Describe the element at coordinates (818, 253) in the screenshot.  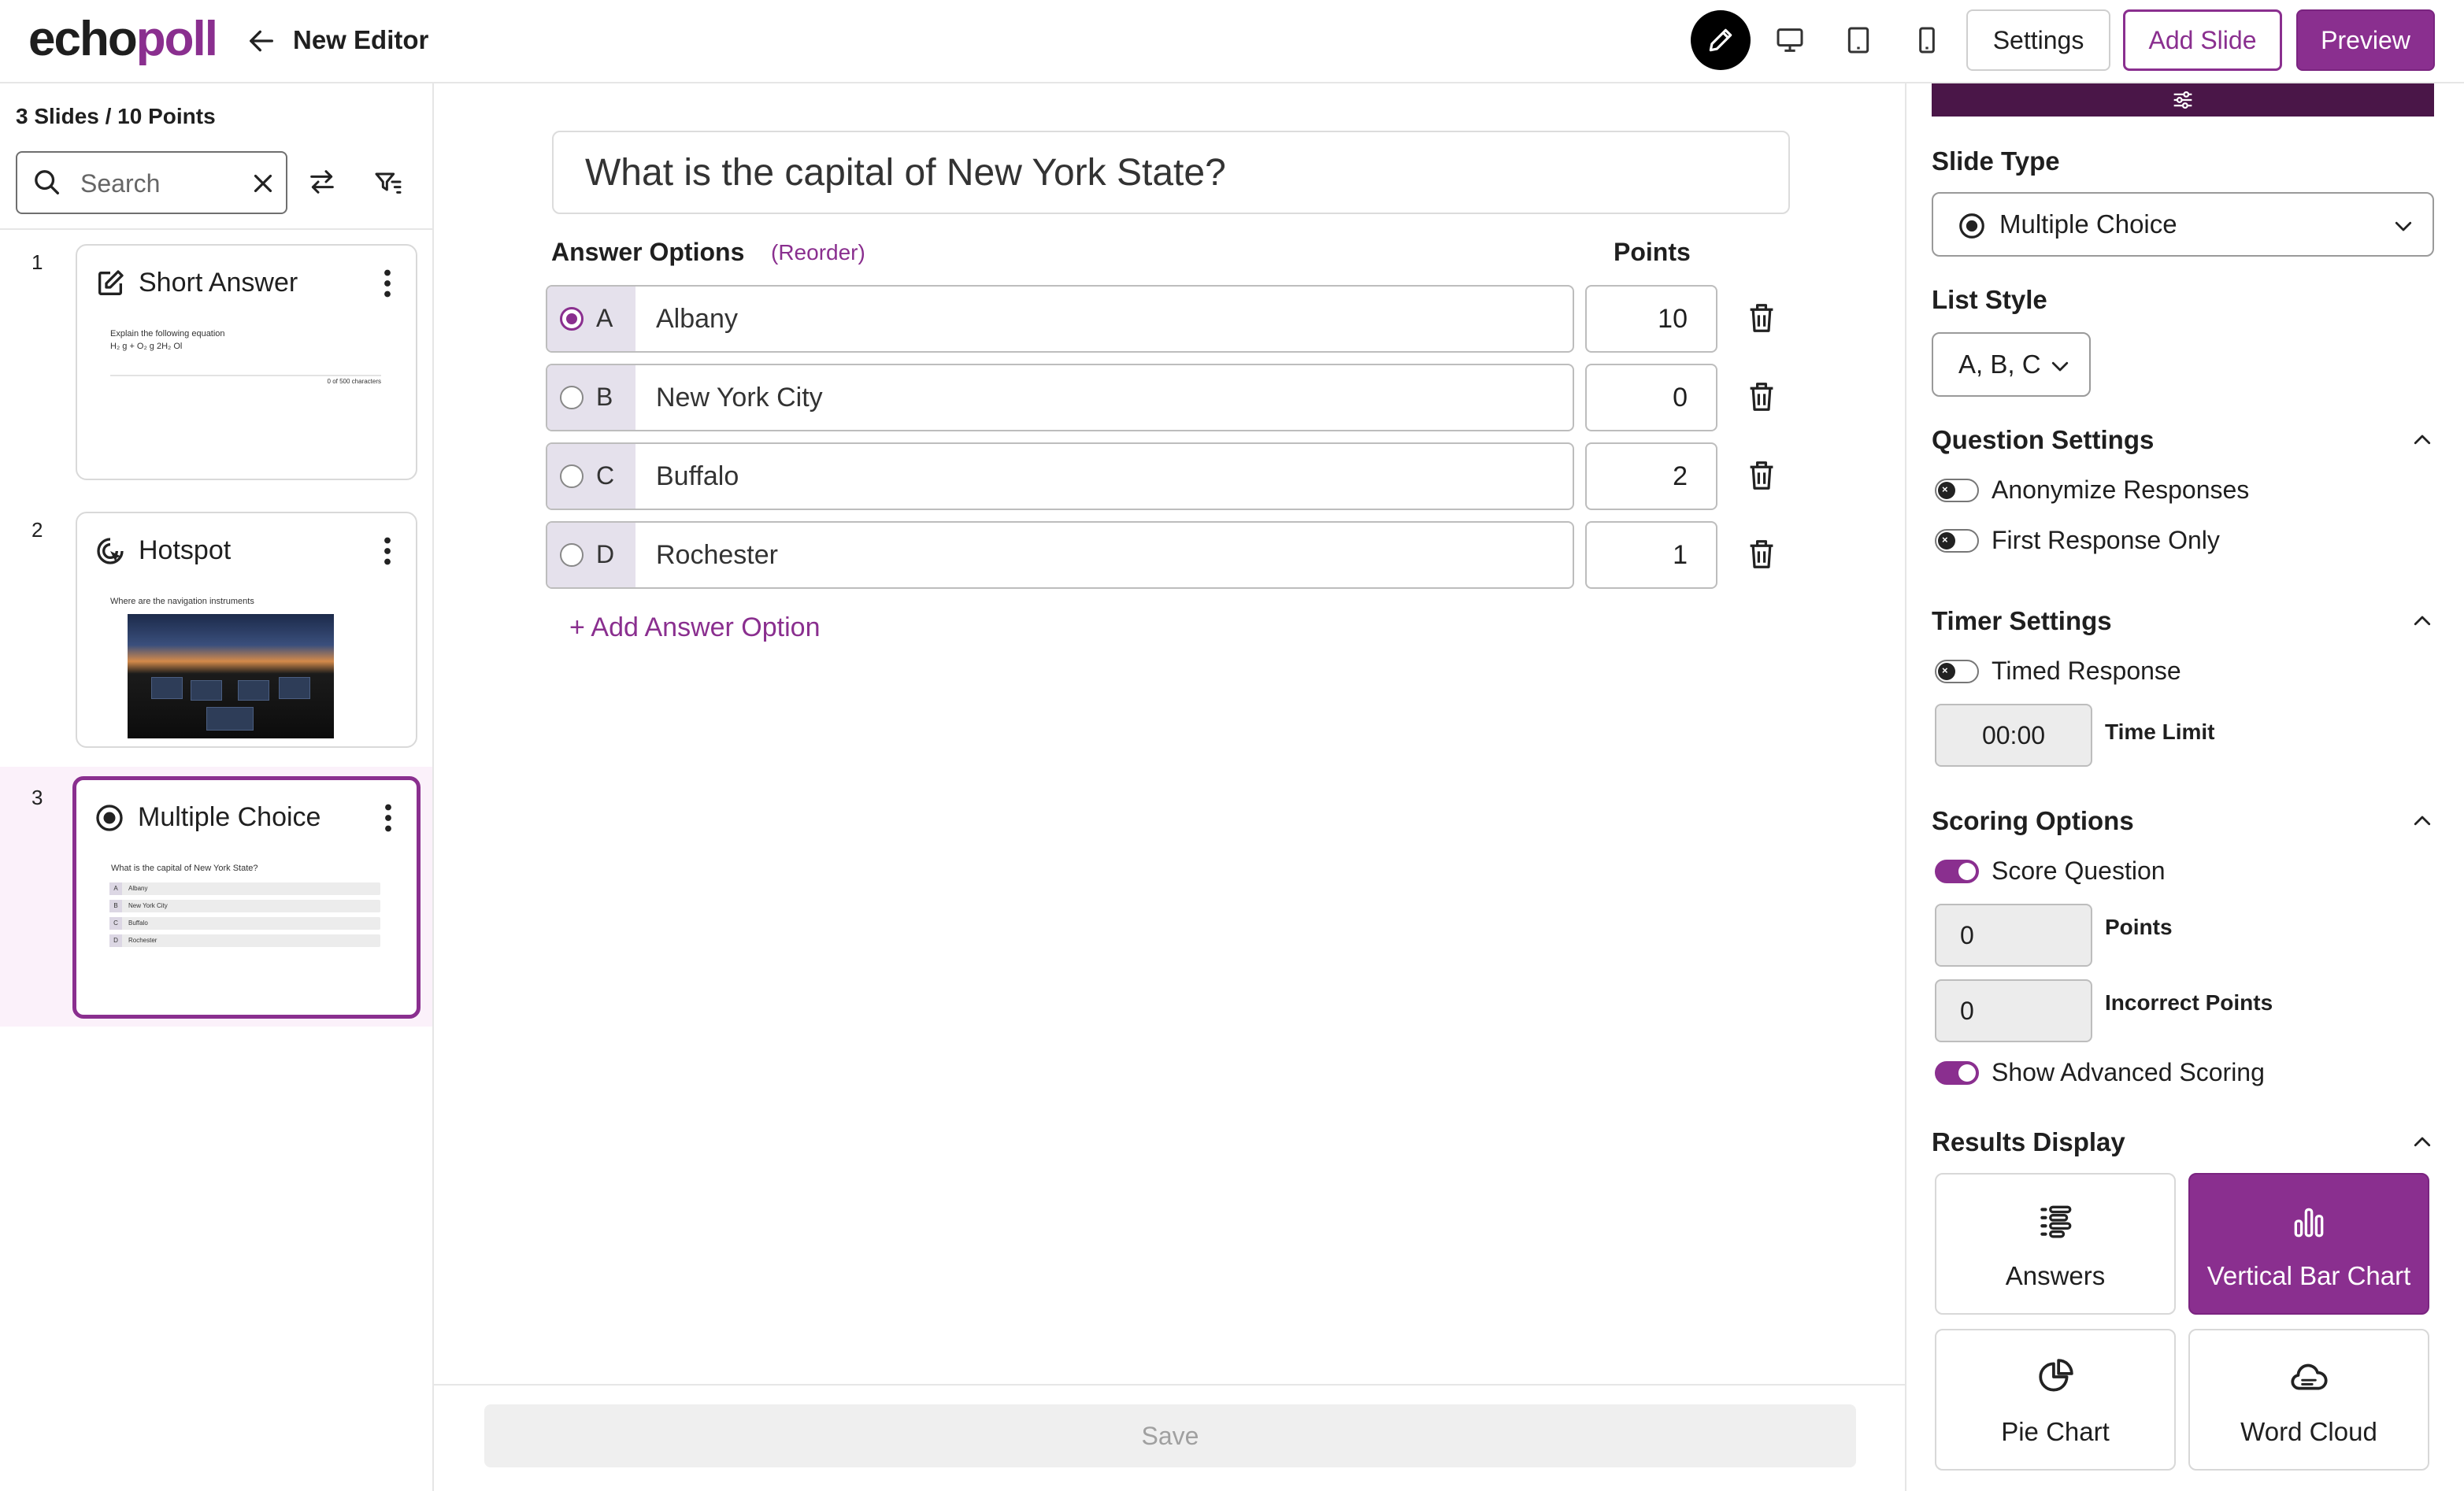
I see `reorder-link: (Reorder)` at that location.